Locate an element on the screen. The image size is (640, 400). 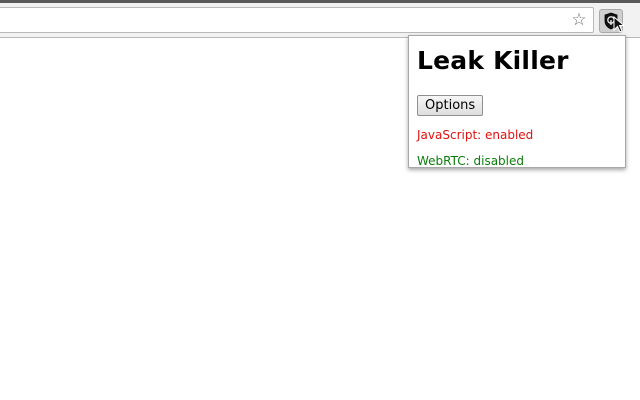
star-icon: ☆ is located at coordinates (579, 20).